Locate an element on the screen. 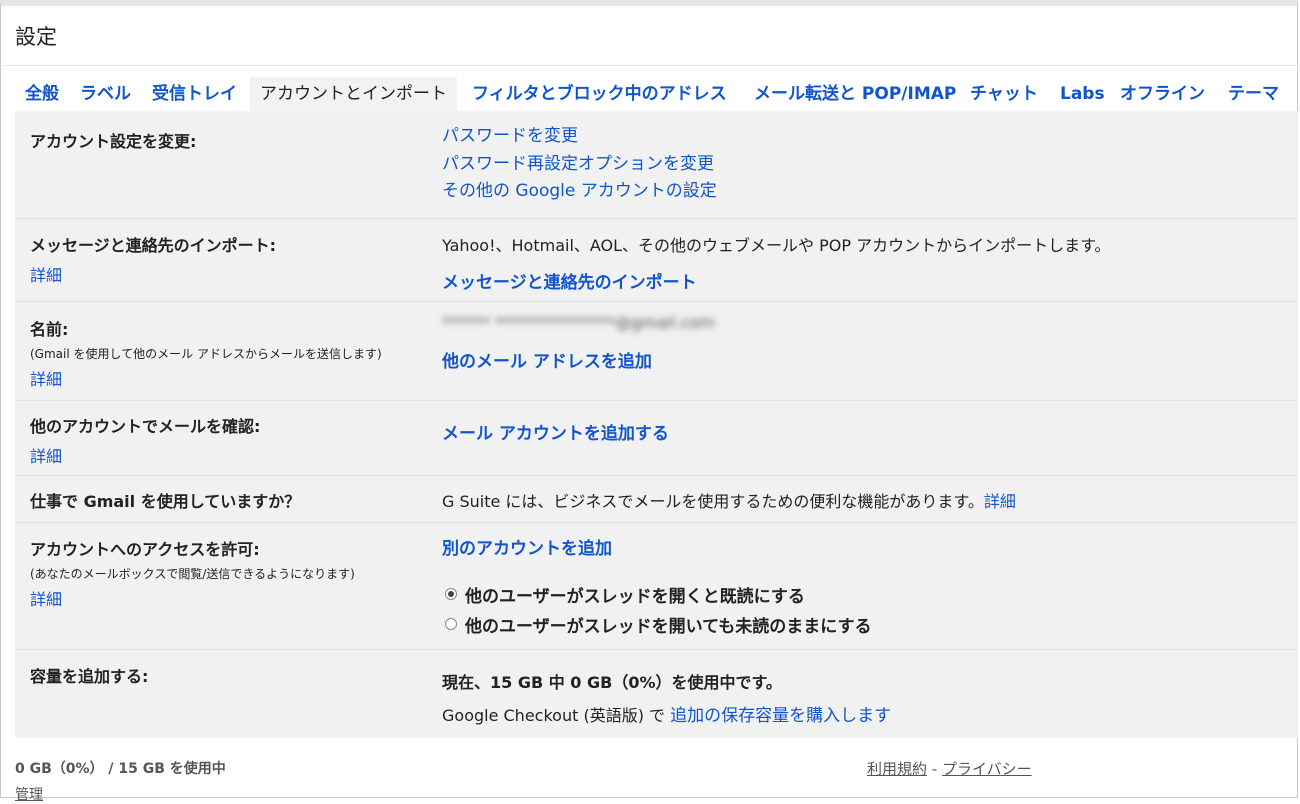 This screenshot has height=804, width=1300. checkout-prefix: Google Checkout (英語版) で is located at coordinates (556, 715).